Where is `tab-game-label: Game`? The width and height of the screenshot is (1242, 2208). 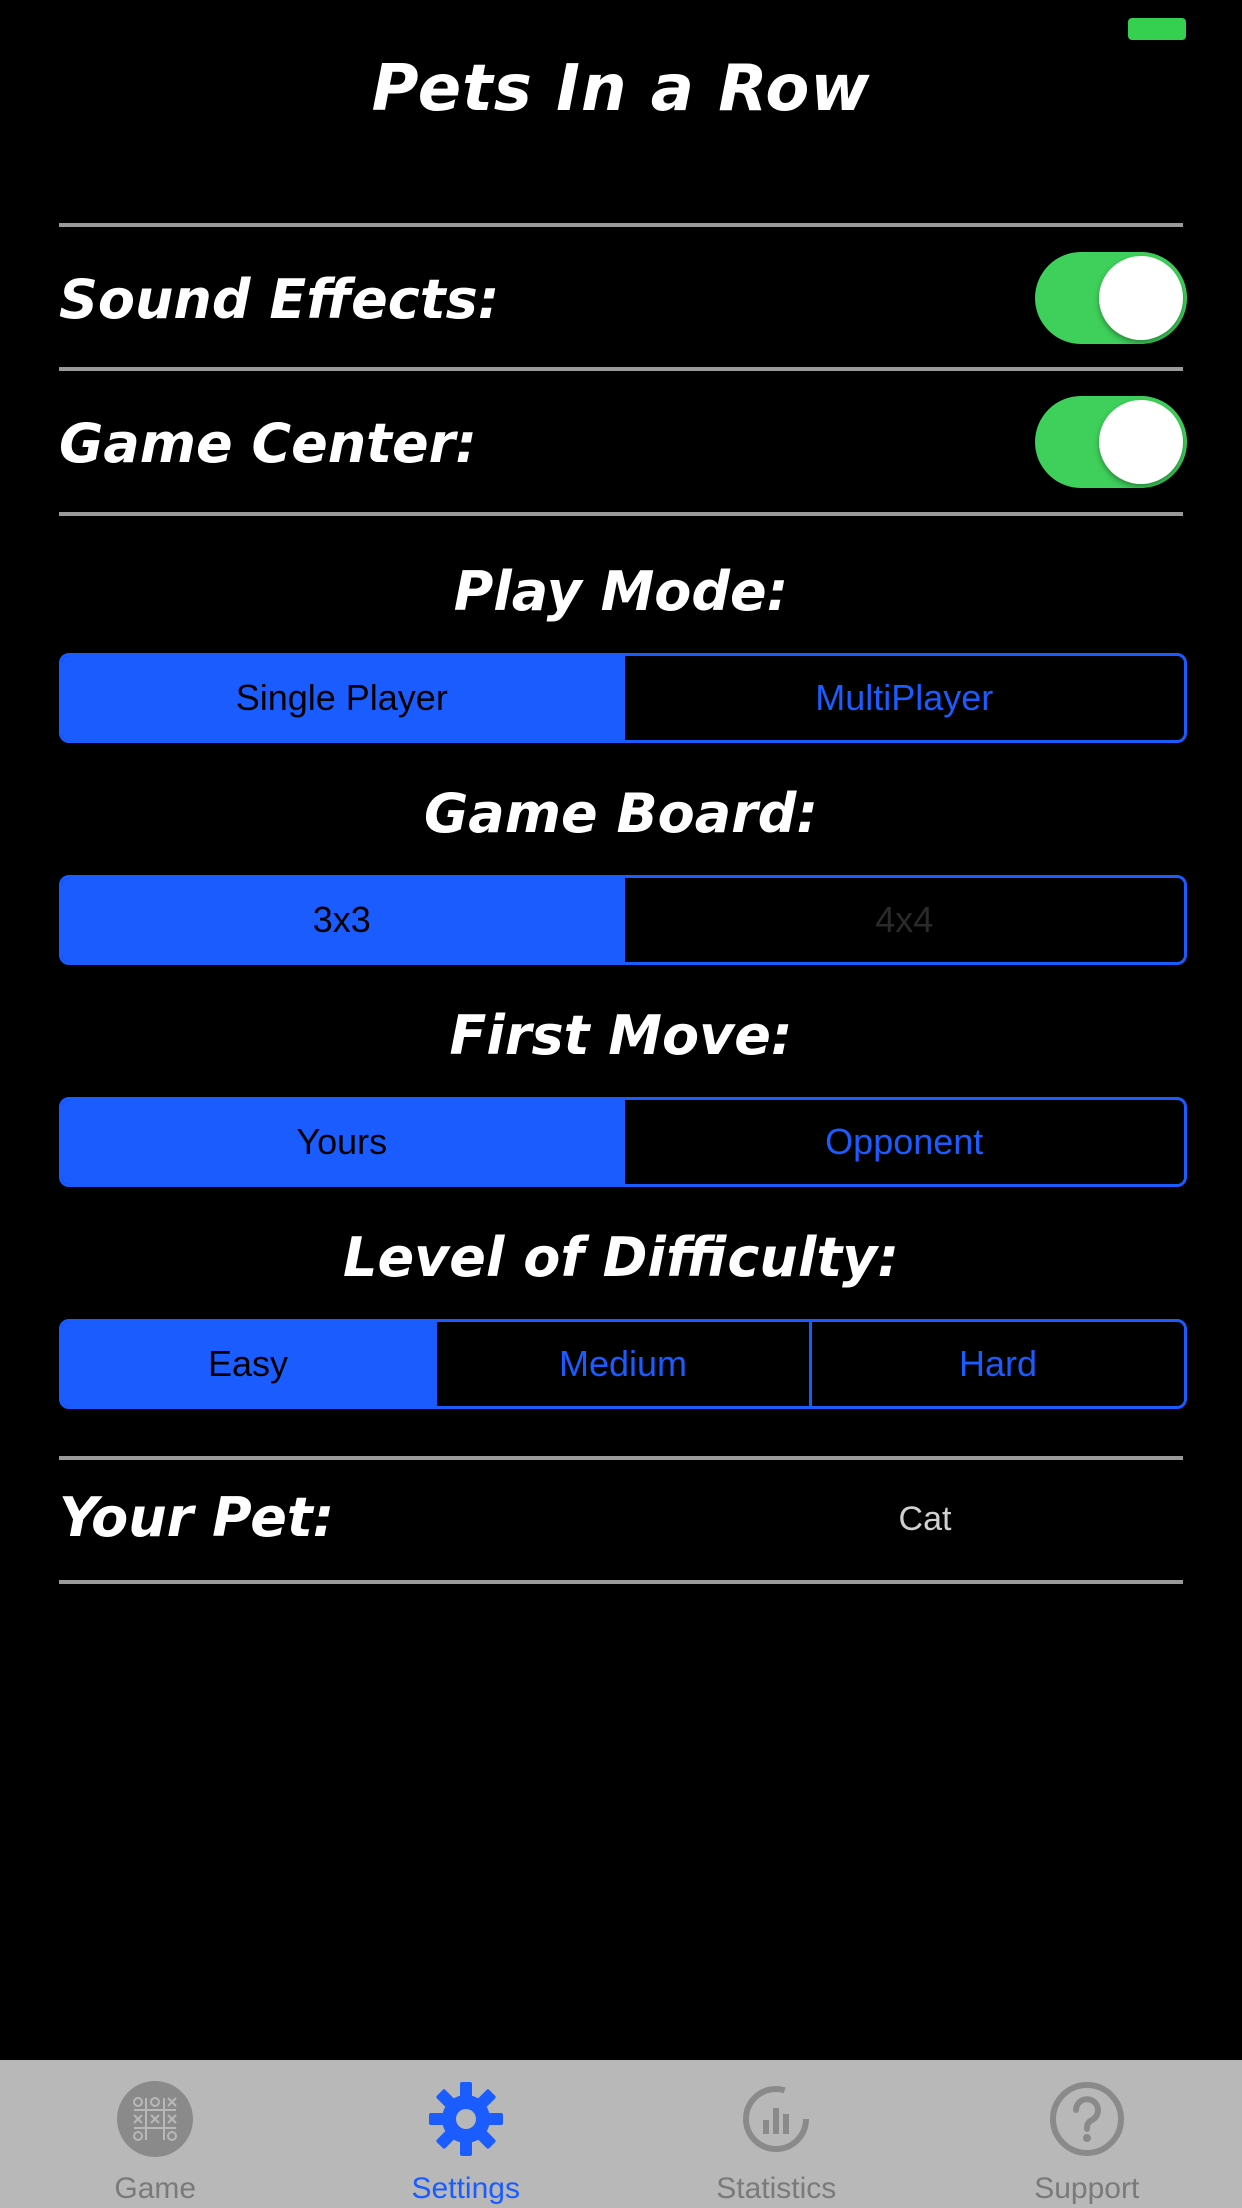 tab-game-label: Game is located at coordinates (155, 2188).